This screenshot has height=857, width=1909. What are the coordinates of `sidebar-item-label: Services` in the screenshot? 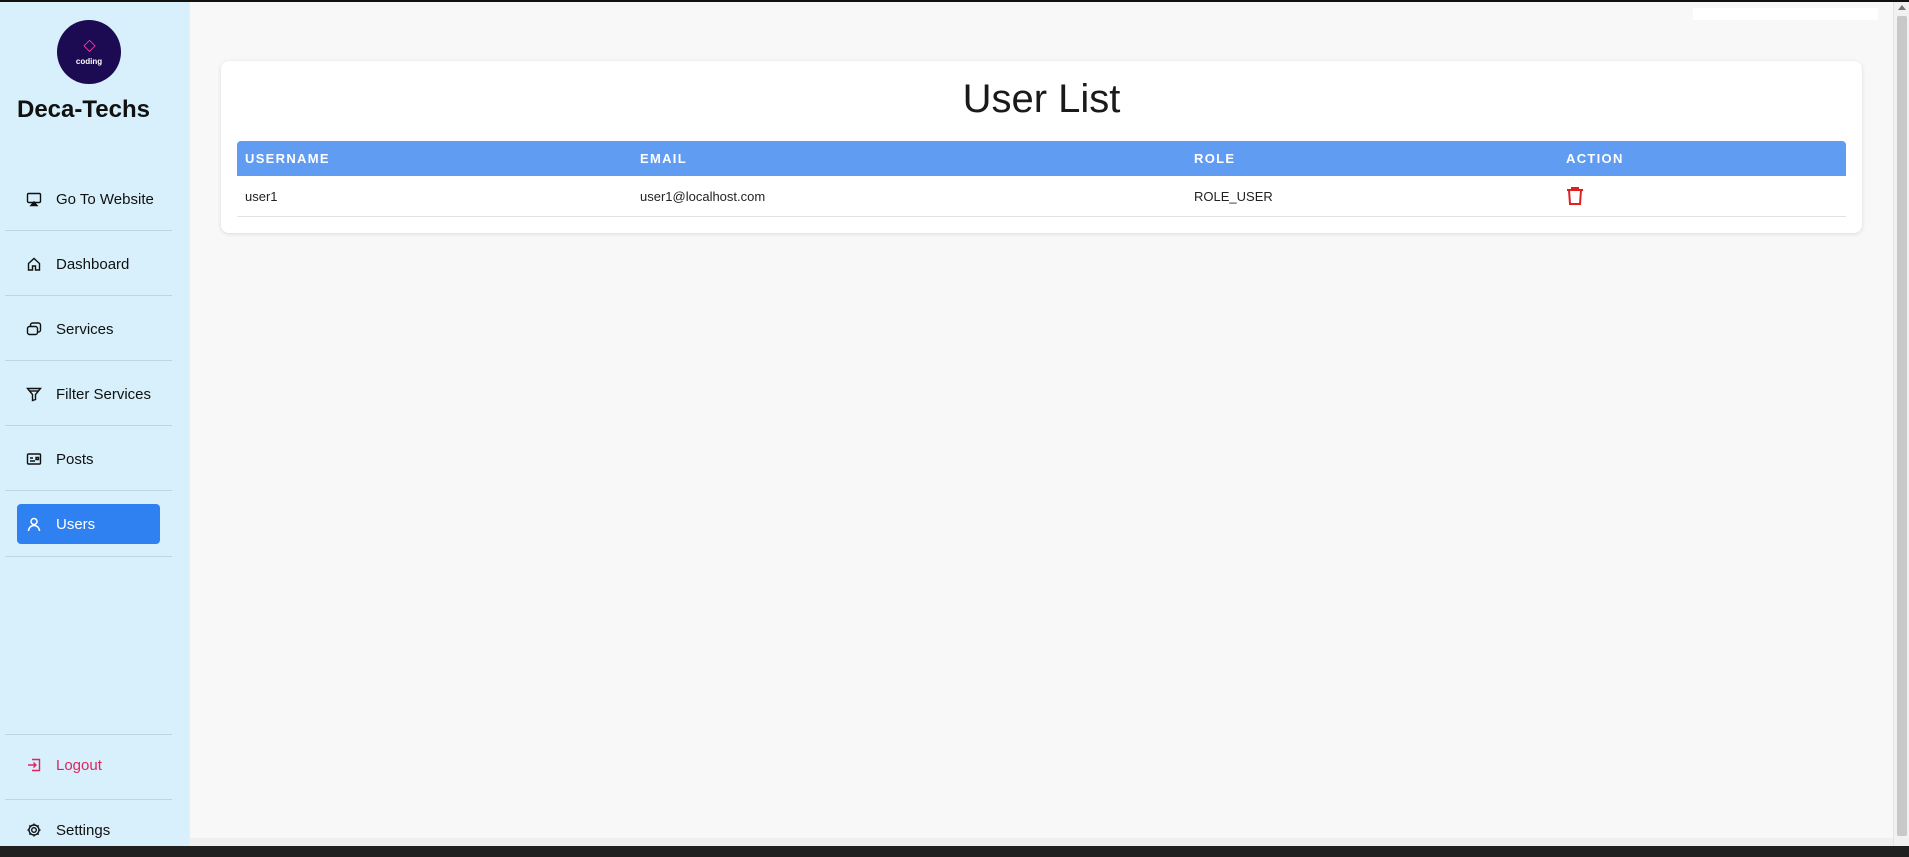 It's located at (85, 329).